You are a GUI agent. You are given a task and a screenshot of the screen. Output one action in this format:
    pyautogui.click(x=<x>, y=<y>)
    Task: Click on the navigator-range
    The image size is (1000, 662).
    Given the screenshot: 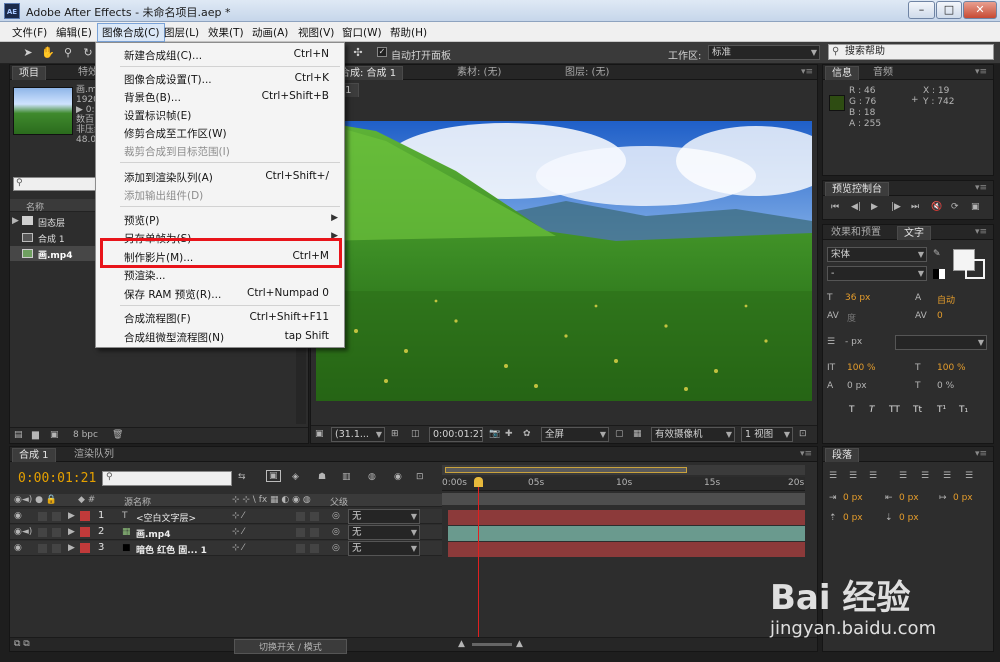 What is the action you would take?
    pyautogui.click(x=566, y=470)
    